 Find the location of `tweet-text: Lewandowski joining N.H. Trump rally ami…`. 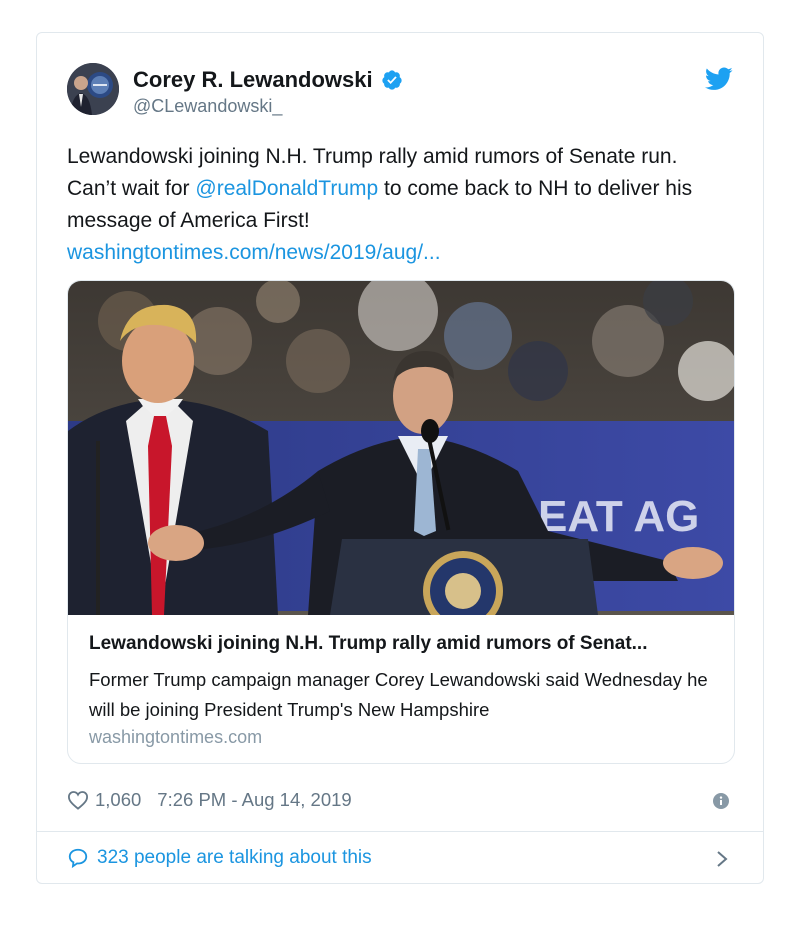

tweet-text: Lewandowski joining N.H. Trump rally ami… is located at coordinates (397, 205).